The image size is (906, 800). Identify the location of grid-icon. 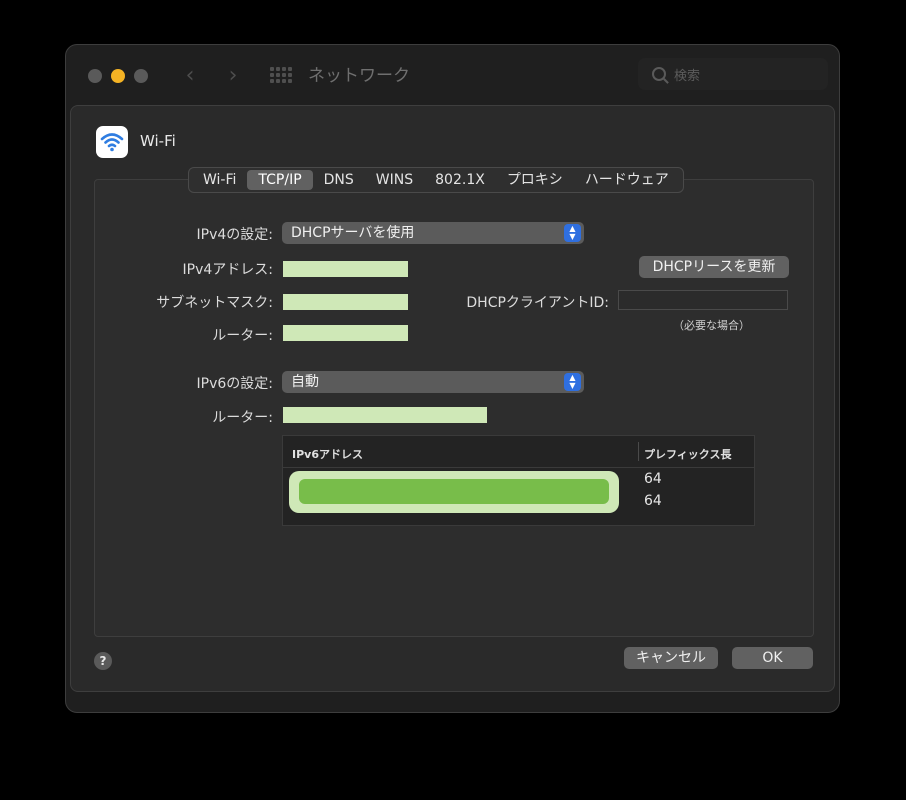
(281, 76).